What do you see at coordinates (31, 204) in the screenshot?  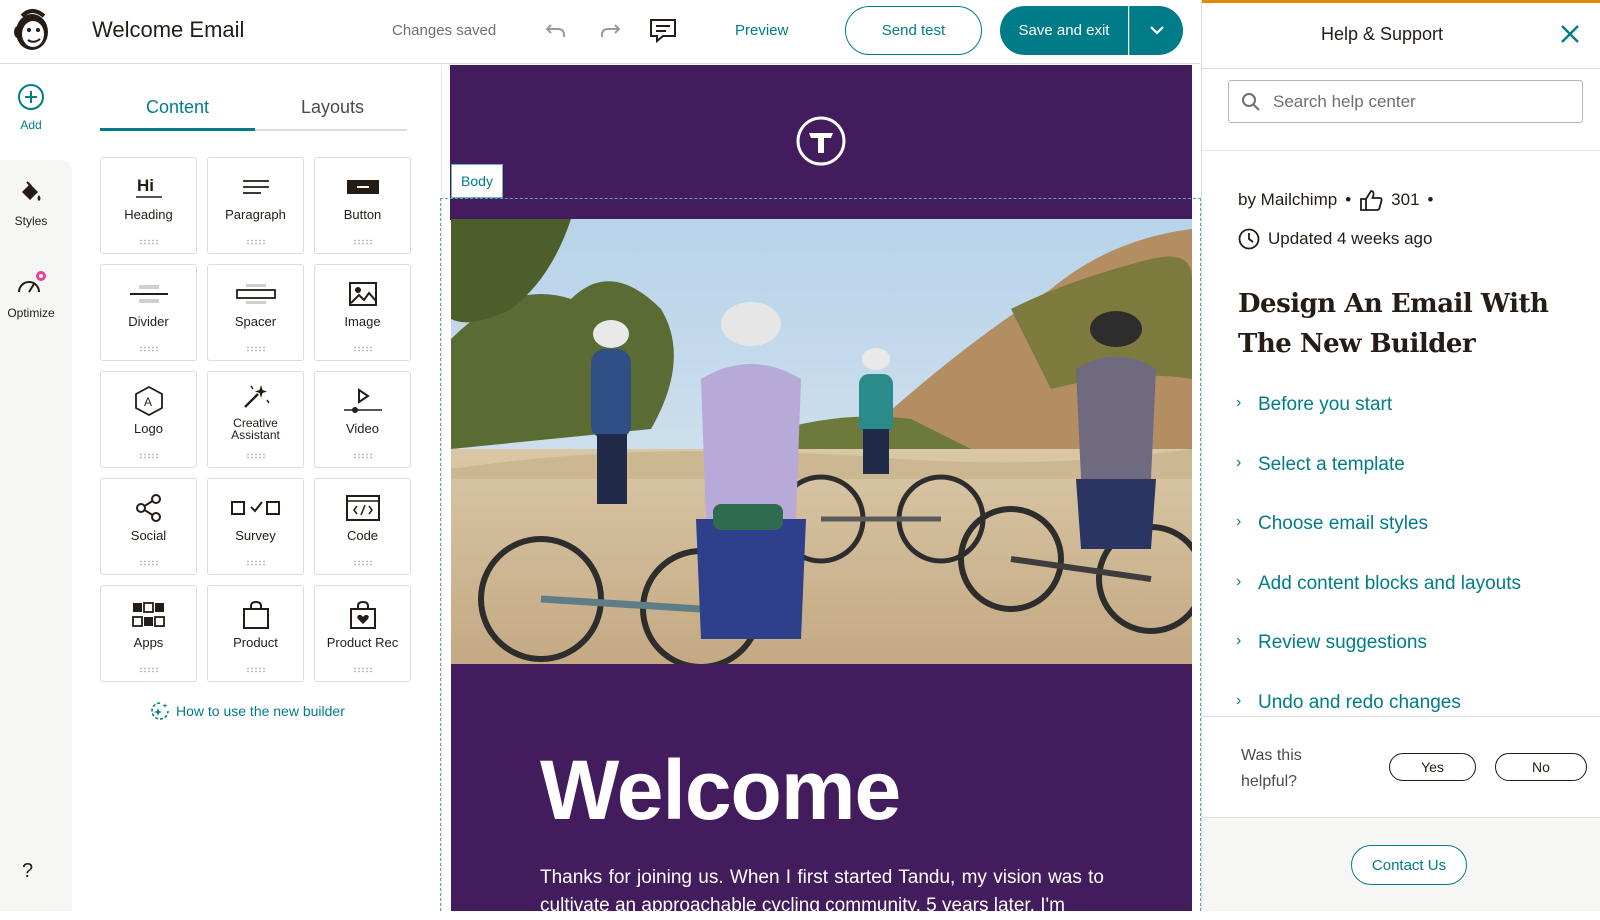 I see `rail-styles-button: Styles` at bounding box center [31, 204].